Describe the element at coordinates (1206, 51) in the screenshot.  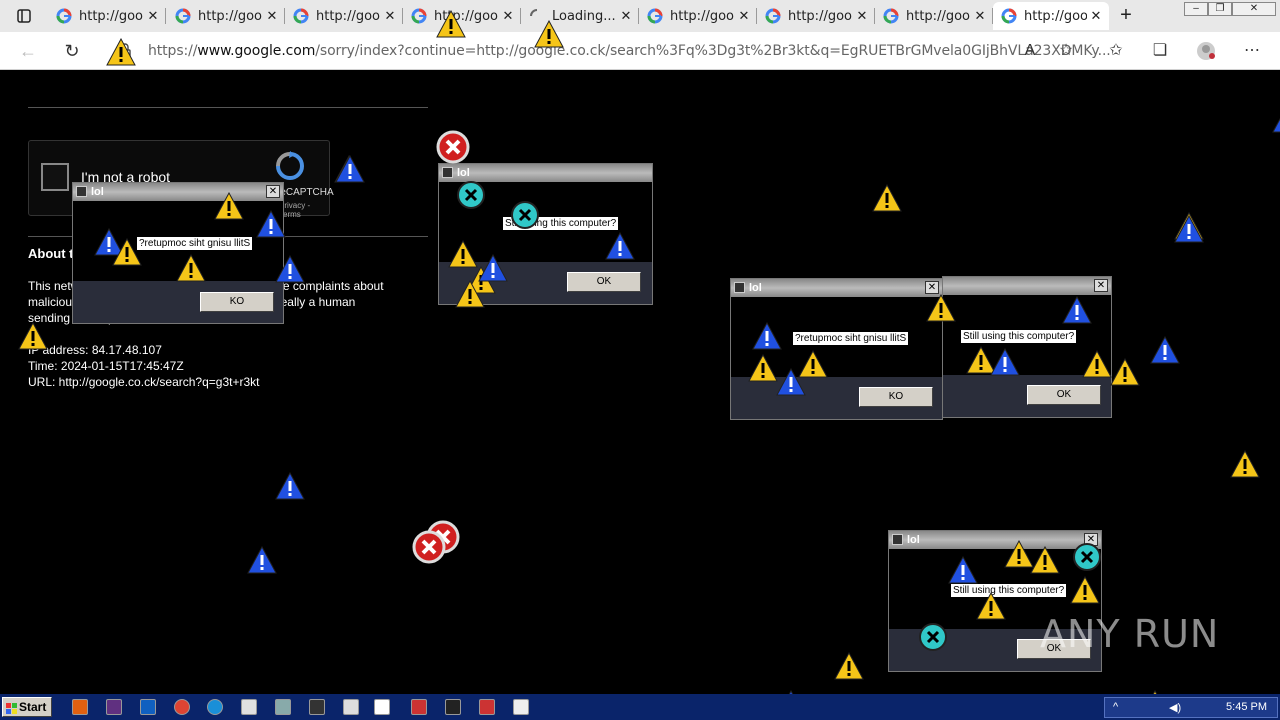
I see `profile-avatar` at that location.